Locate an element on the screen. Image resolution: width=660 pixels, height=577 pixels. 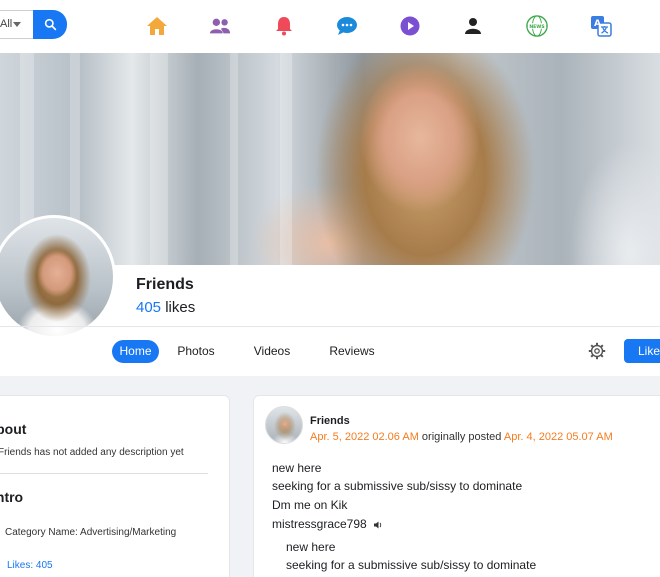
originally-posted-label: originally posted is located at coordinates (461, 437).